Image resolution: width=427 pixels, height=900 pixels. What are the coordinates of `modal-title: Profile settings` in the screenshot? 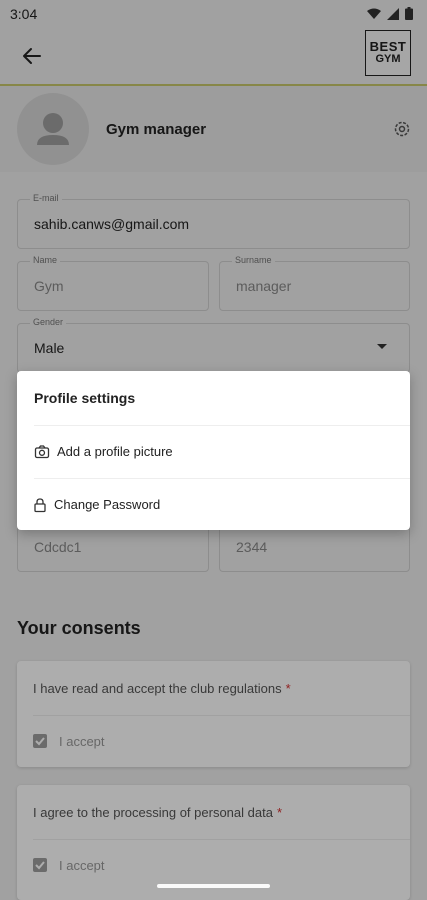 It's located at (85, 398).